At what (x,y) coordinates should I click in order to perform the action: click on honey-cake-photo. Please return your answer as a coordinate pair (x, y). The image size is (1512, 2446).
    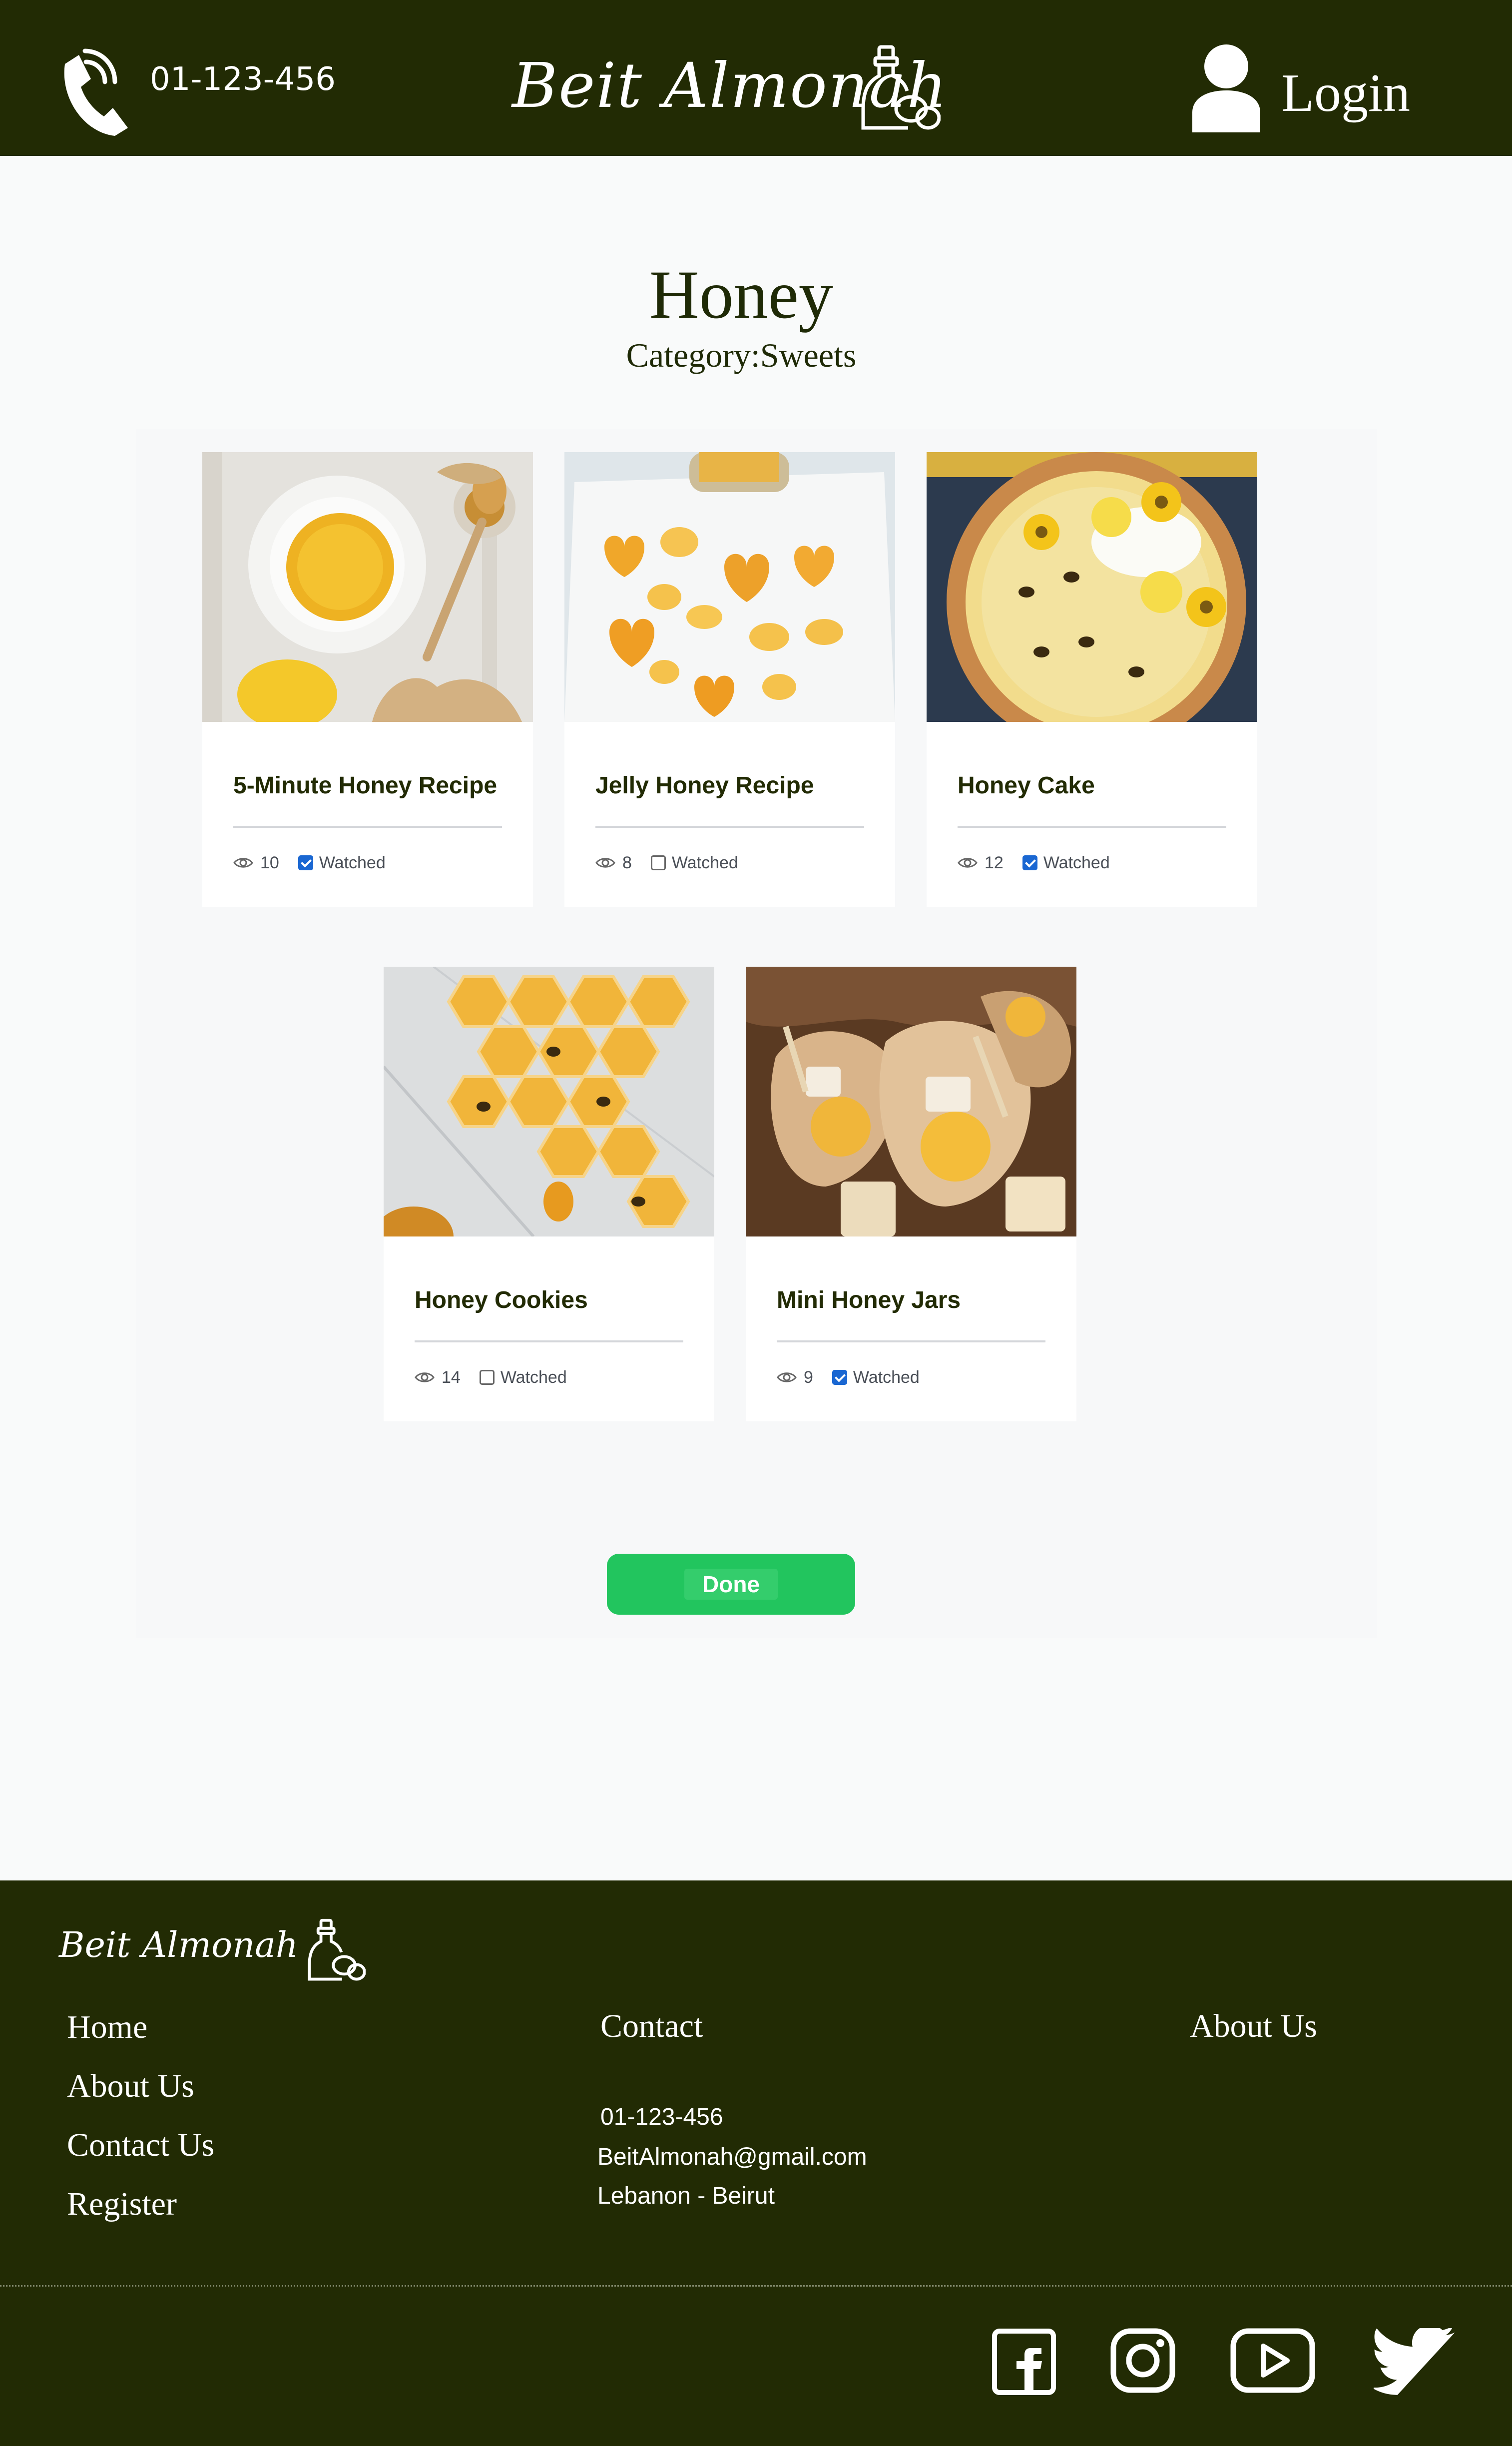
    Looking at the image, I should click on (1092, 587).